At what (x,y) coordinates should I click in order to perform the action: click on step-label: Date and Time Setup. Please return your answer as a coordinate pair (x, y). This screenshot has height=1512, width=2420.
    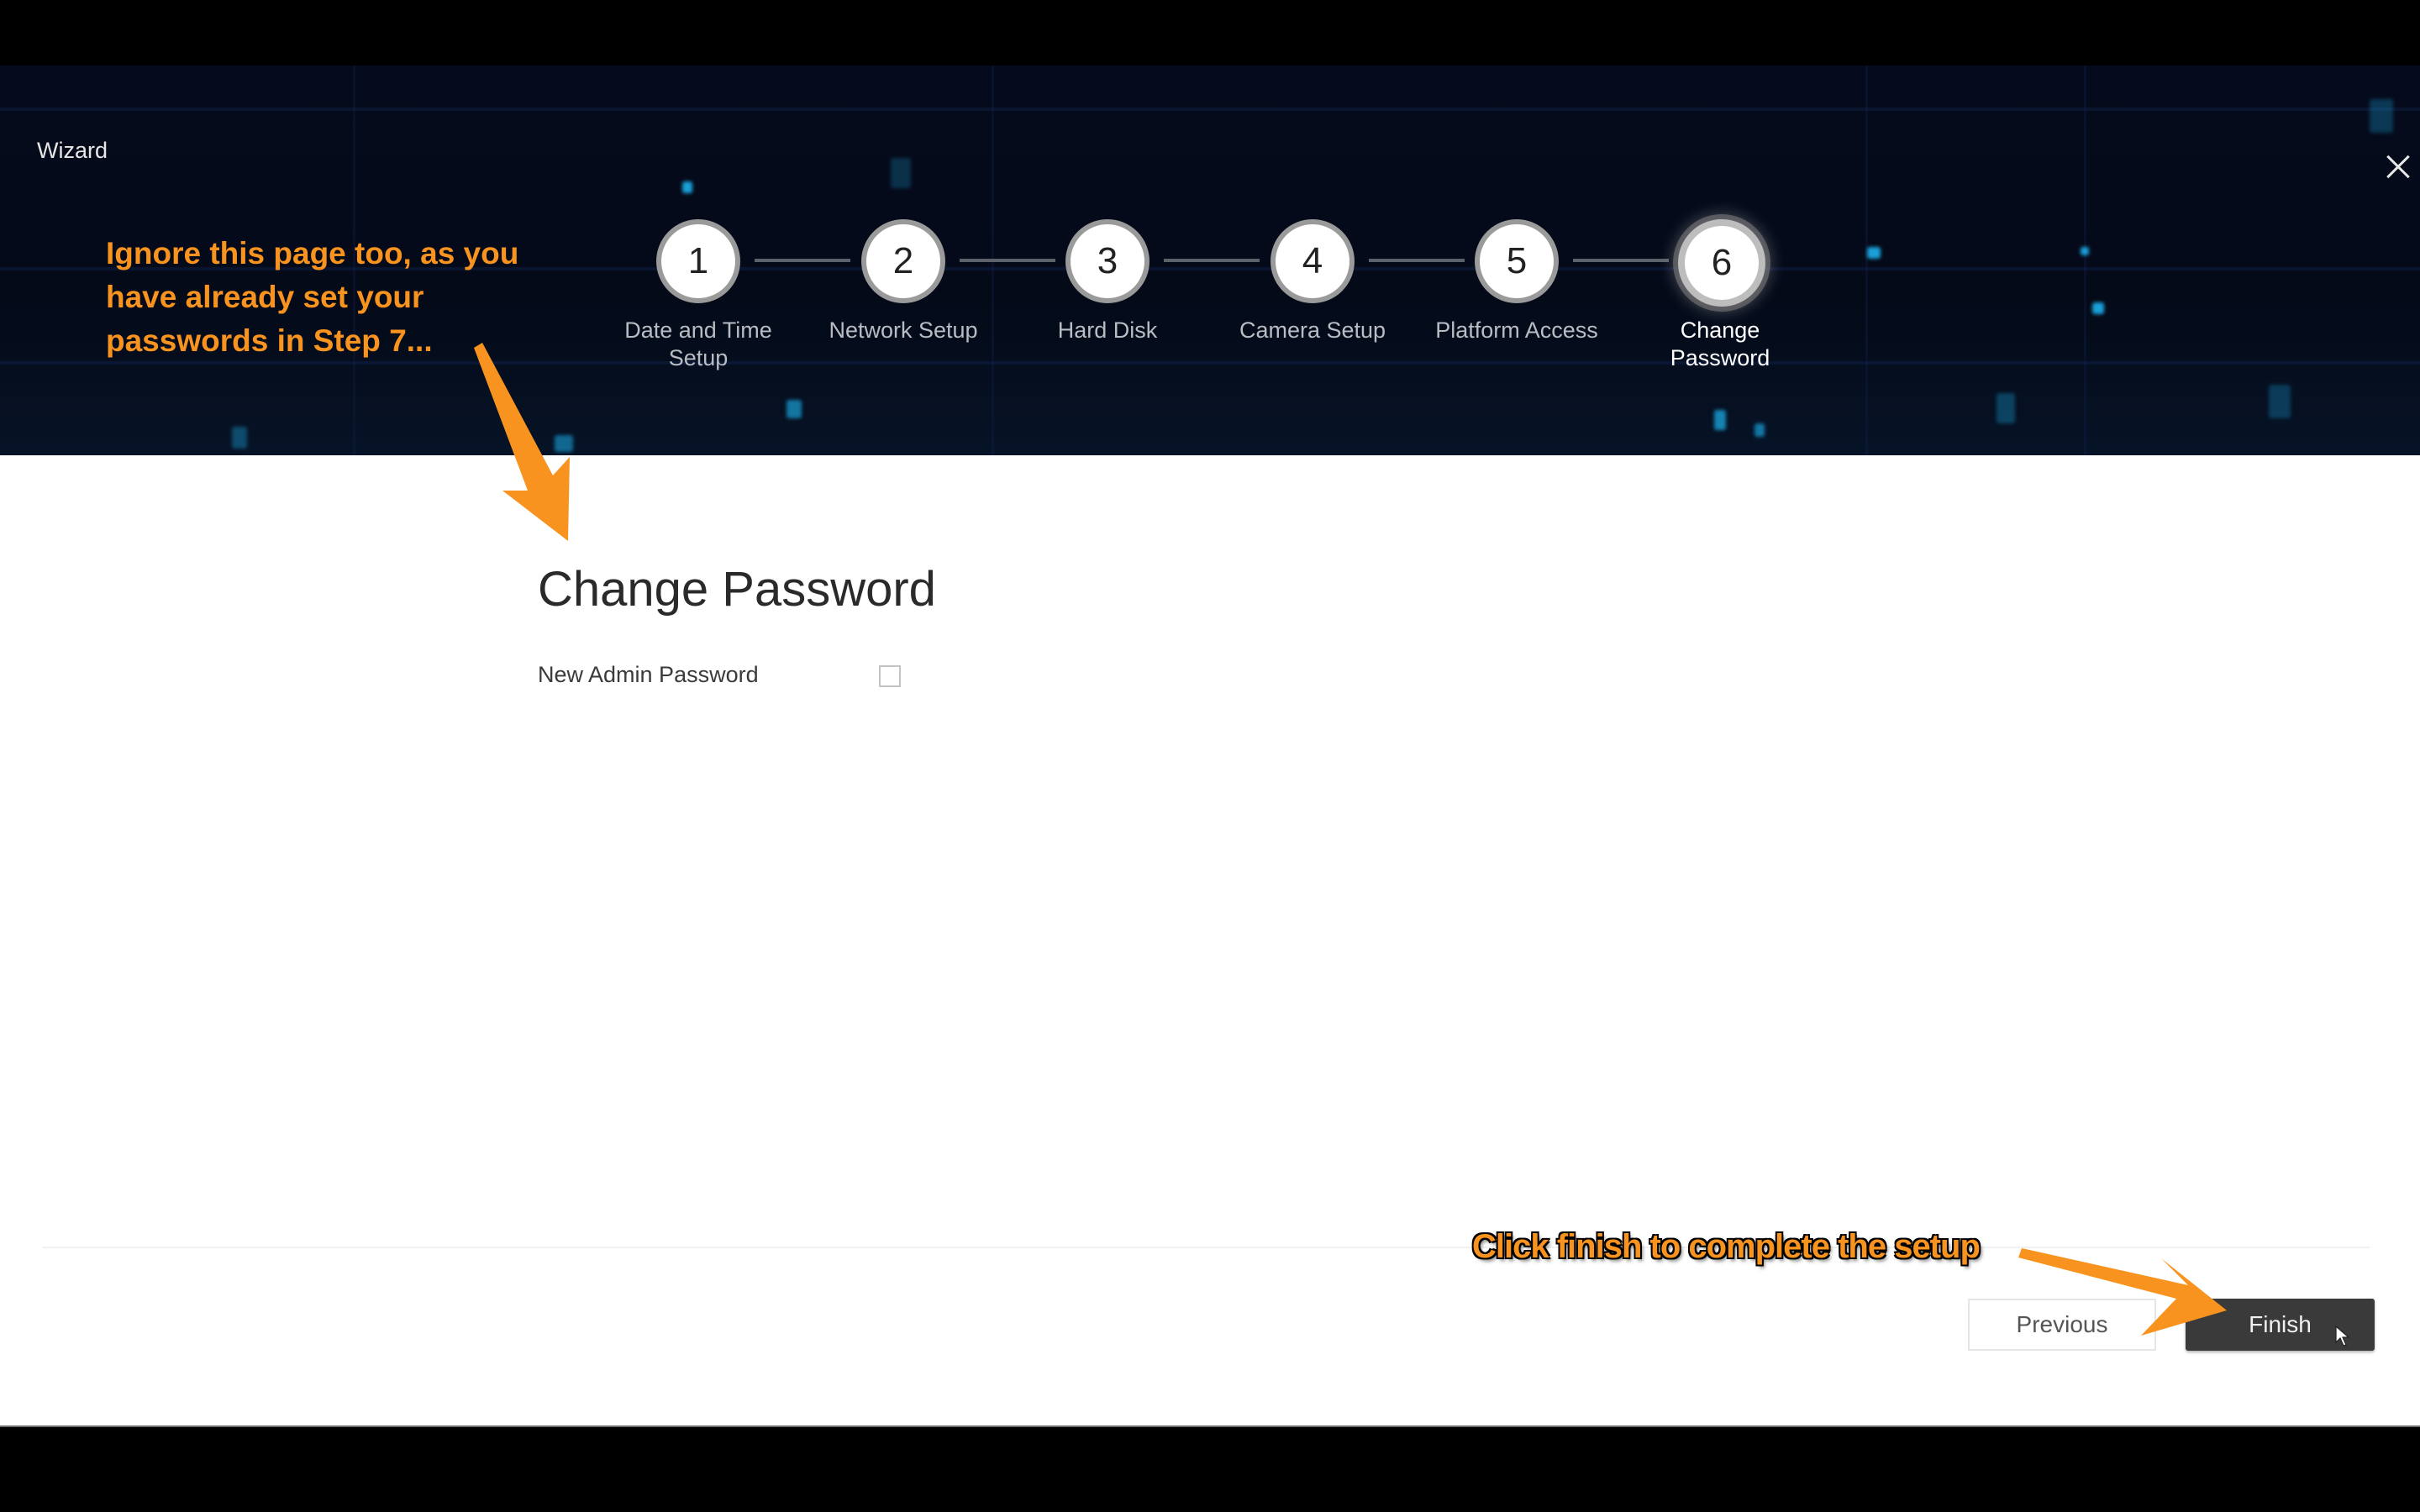
    Looking at the image, I should click on (698, 344).